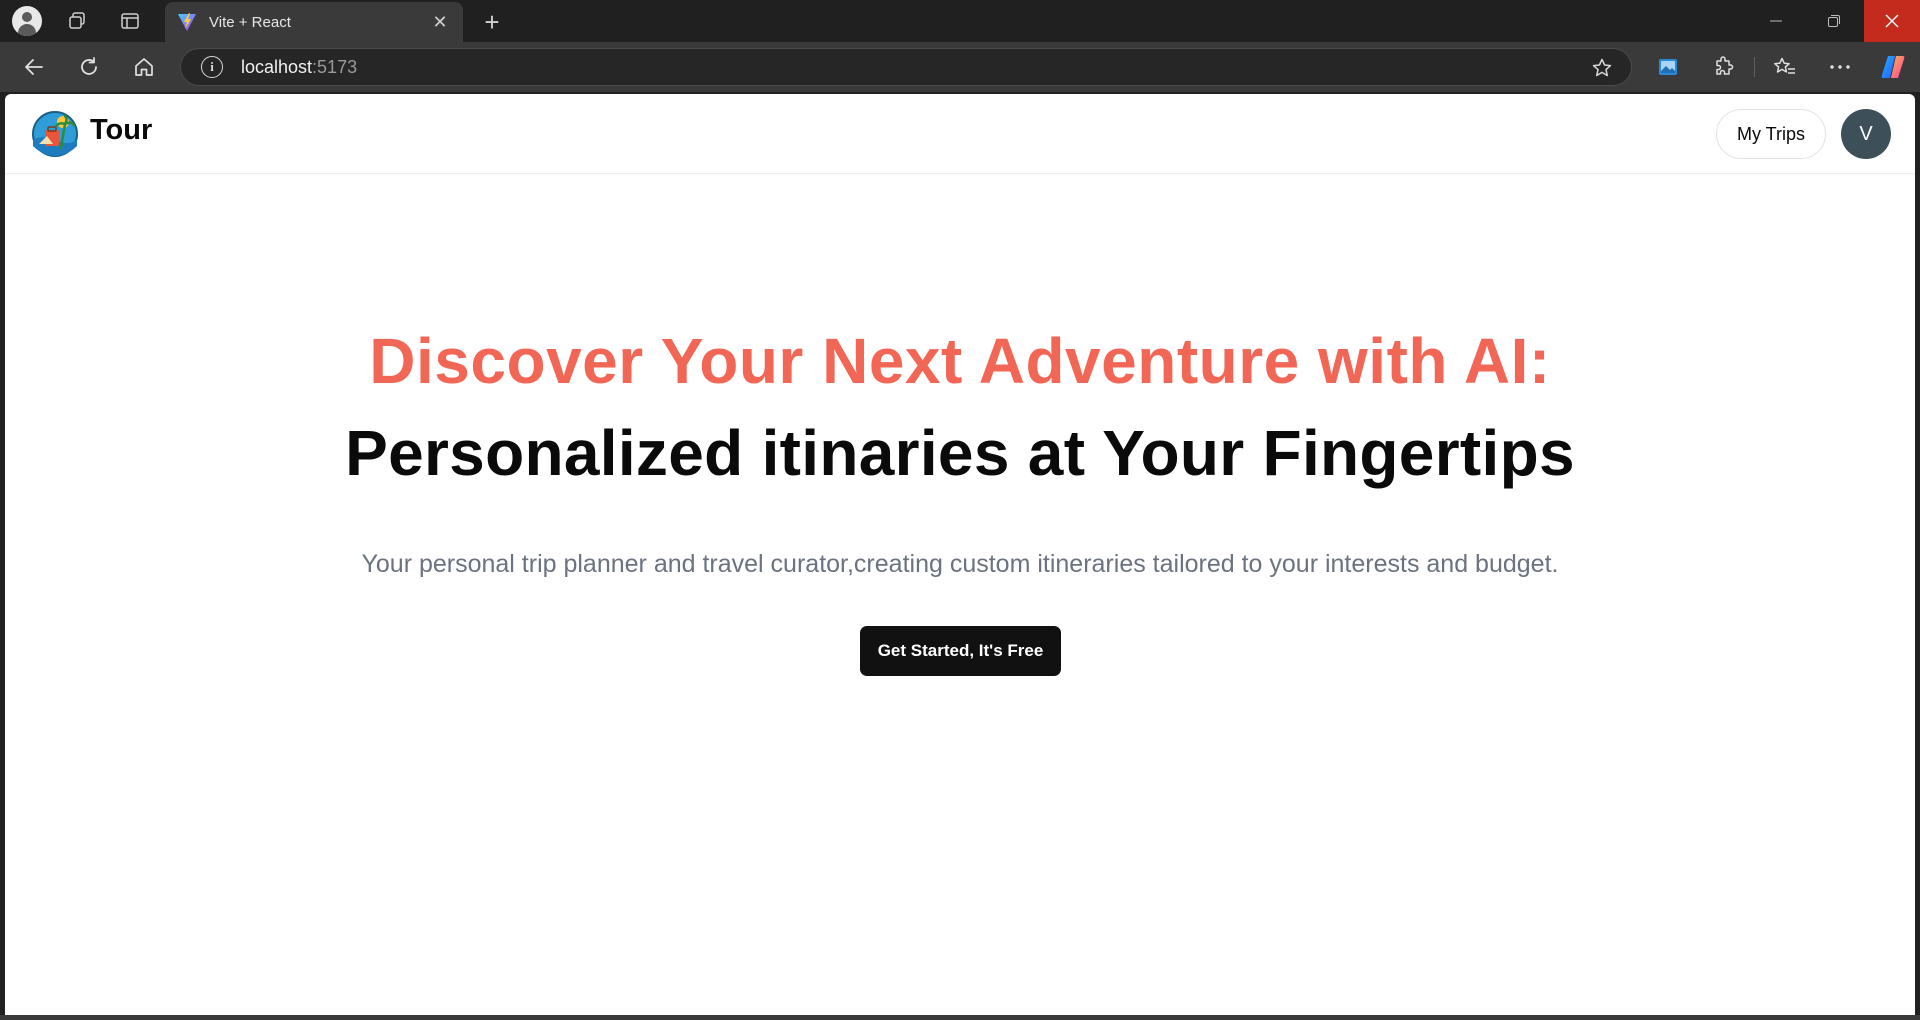 Image resolution: width=1920 pixels, height=1020 pixels. Describe the element at coordinates (77, 21) in the screenshot. I see `workspaces-icon` at that location.